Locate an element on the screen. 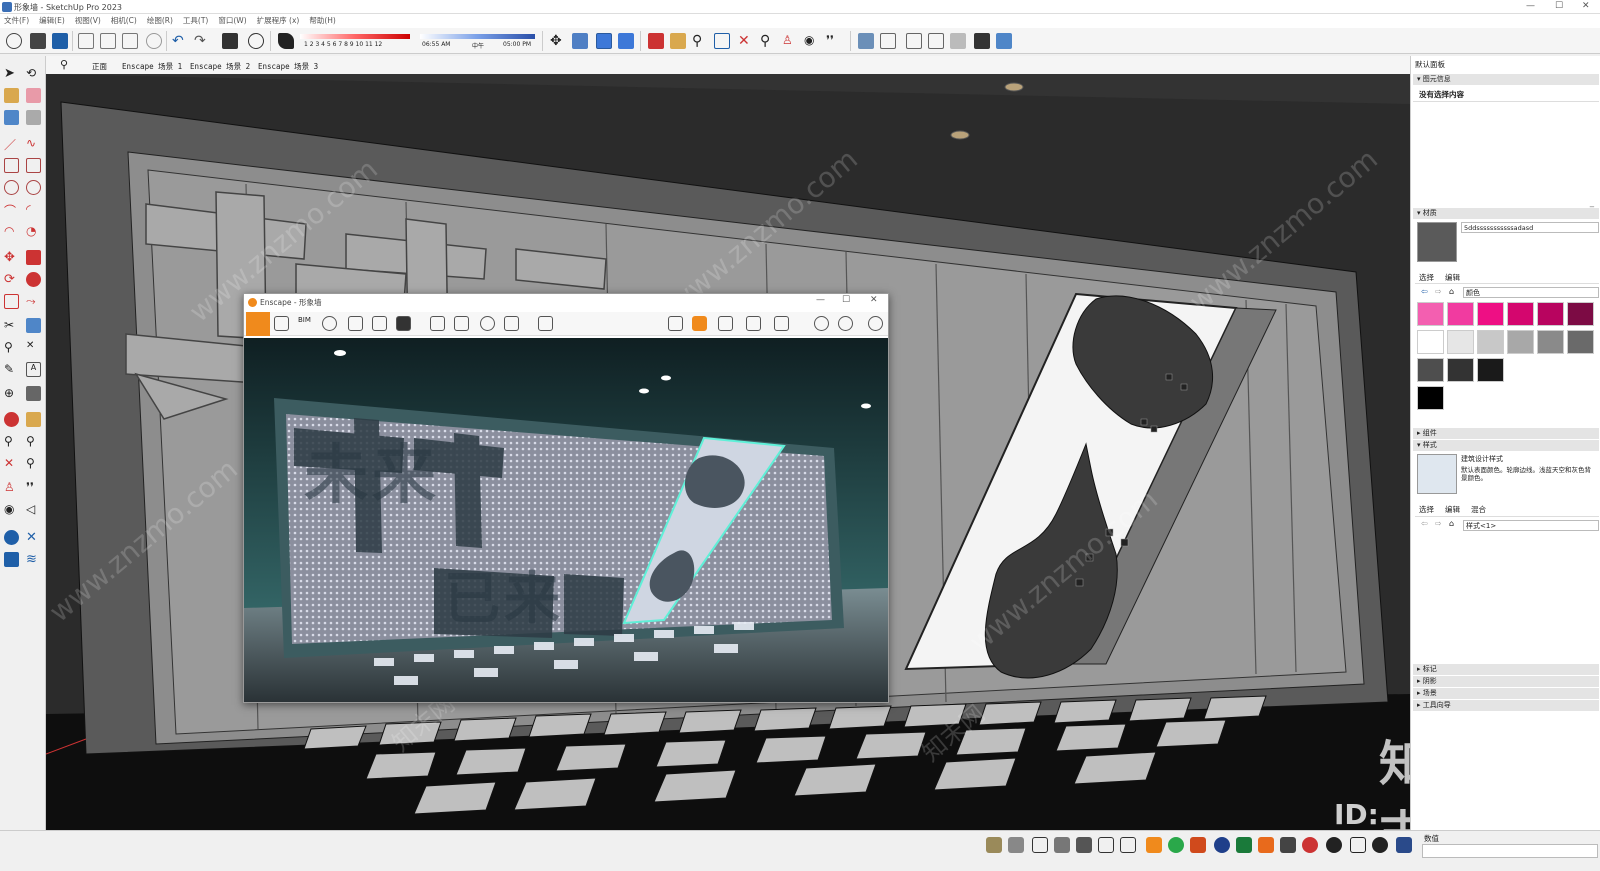 This screenshot has height=871, width=1600. user-icon is located at coordinates (1404, 845).